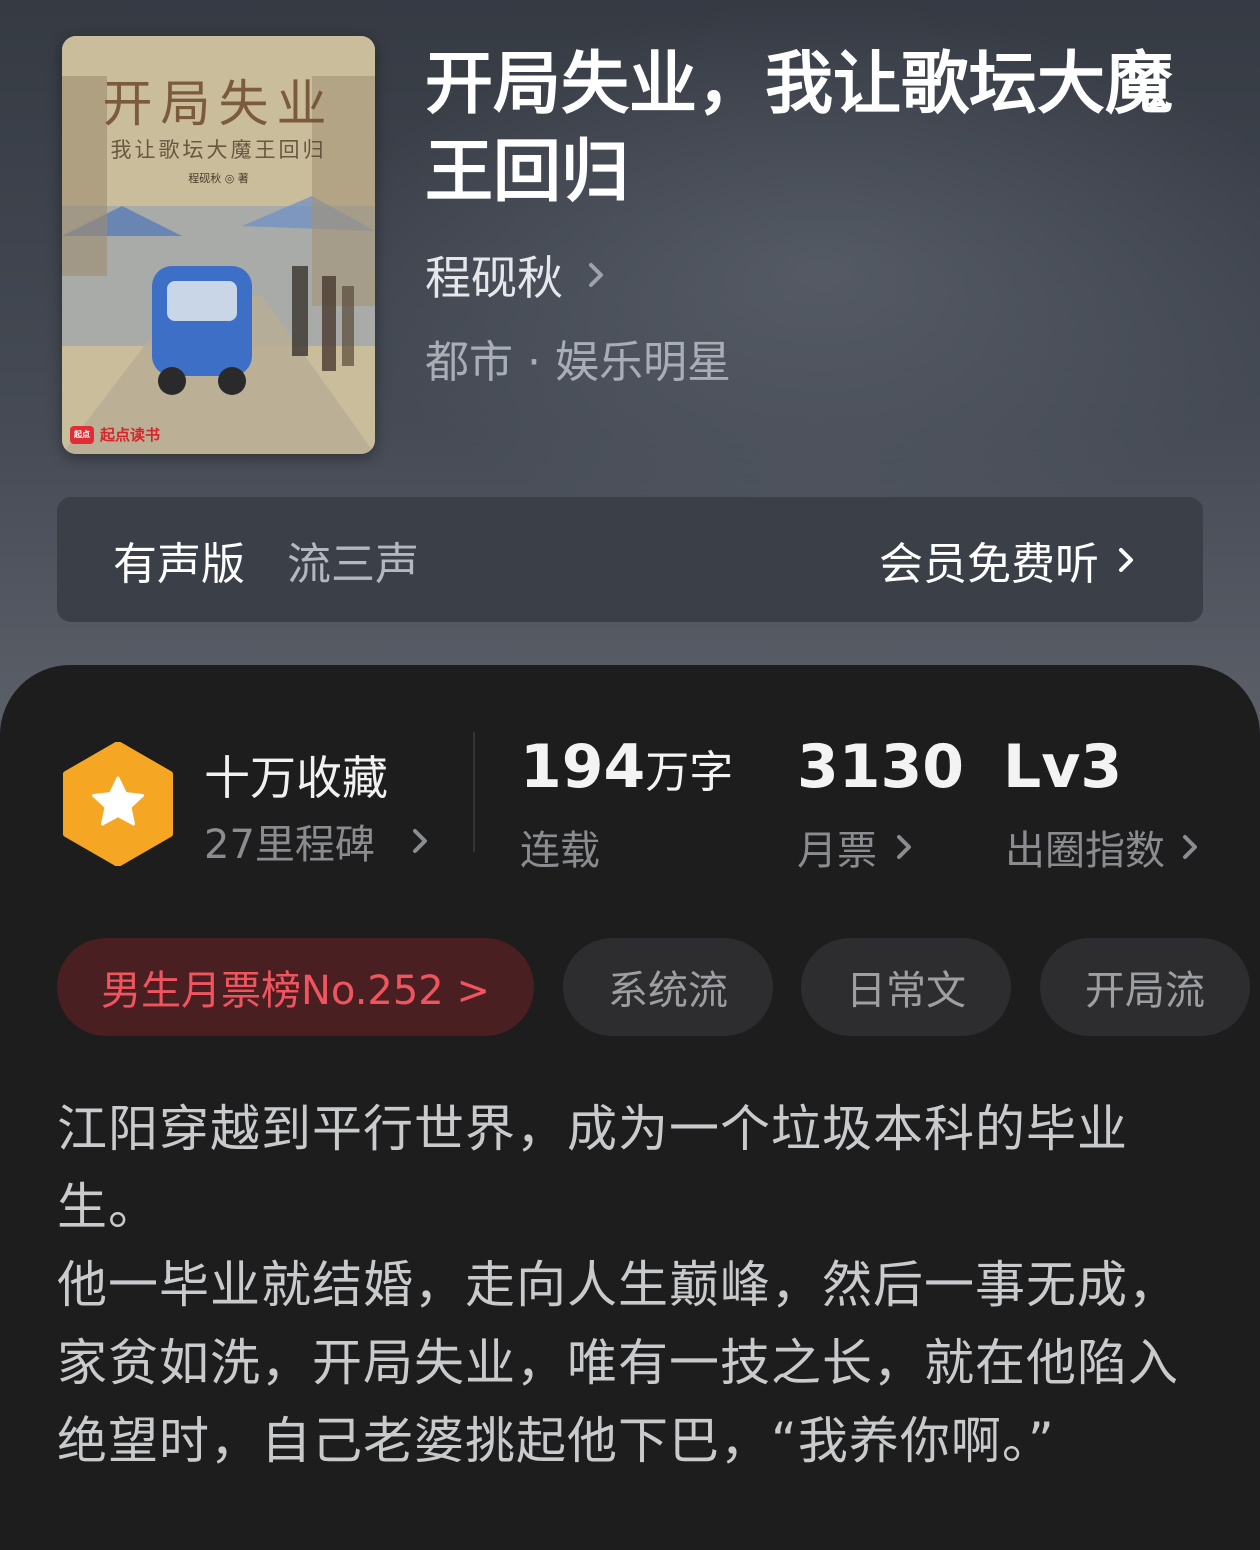 The image size is (1260, 1550). I want to click on audiobook-bar: 有声版 流三声 会员免费听, so click(630, 559).